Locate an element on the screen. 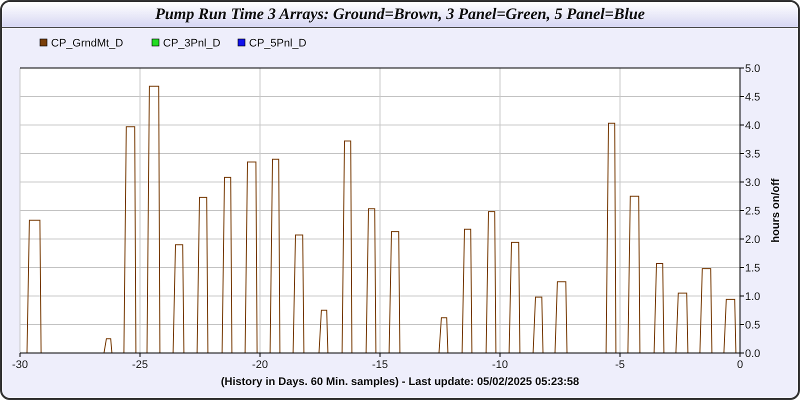 The height and width of the screenshot is (400, 800). y-tick-label: 2.0 is located at coordinates (752, 240).